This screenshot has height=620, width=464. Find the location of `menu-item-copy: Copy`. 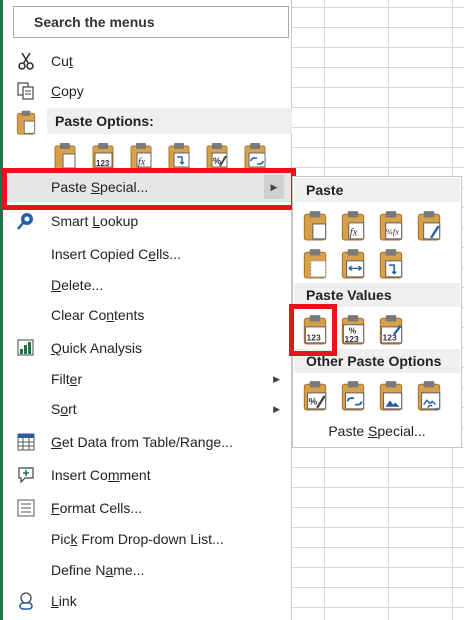

menu-item-copy: Copy is located at coordinates (147, 91).